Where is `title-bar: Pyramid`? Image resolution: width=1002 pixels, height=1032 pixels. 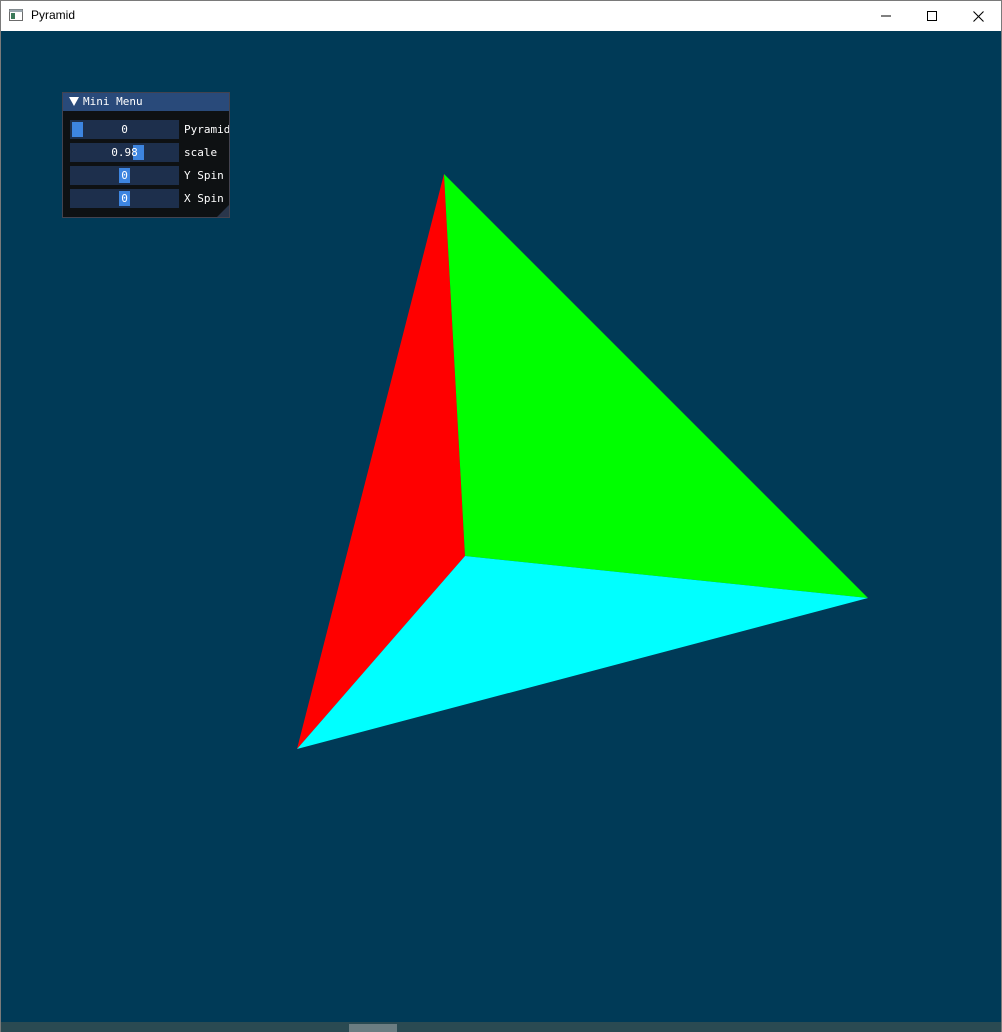
title-bar: Pyramid is located at coordinates (501, 16).